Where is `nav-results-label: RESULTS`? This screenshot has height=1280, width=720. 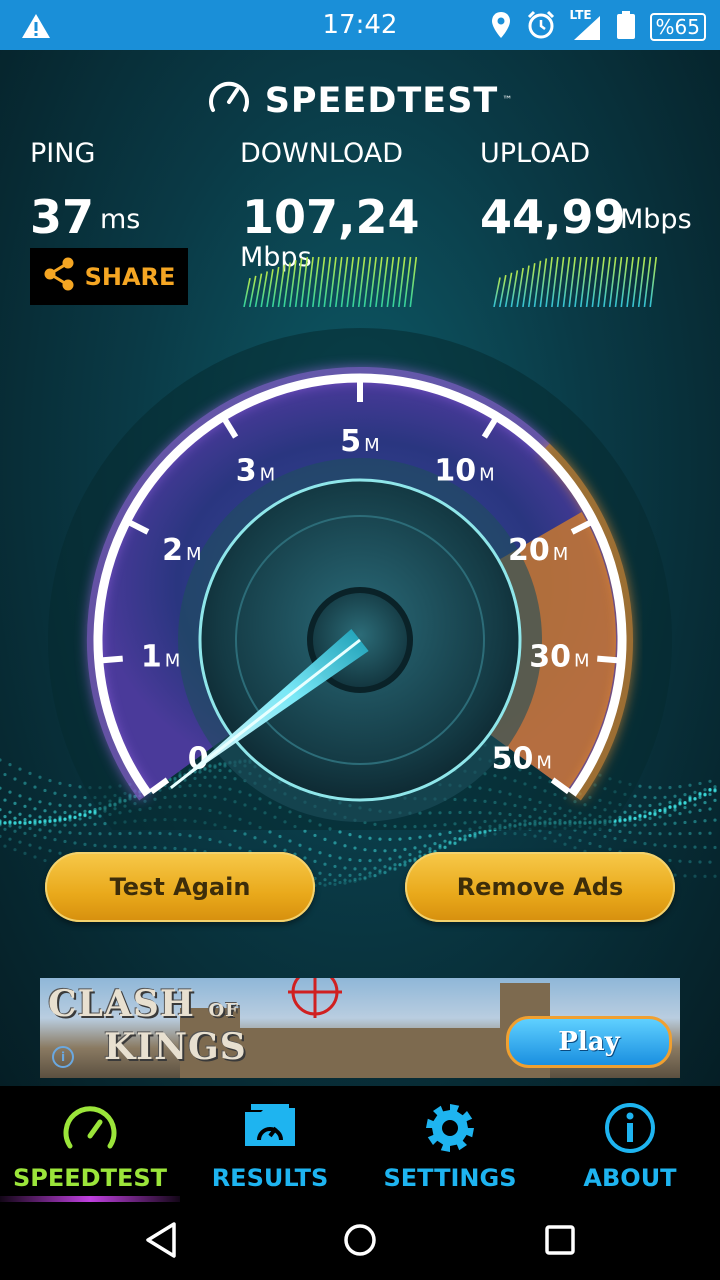 nav-results-label: RESULTS is located at coordinates (270, 1178).